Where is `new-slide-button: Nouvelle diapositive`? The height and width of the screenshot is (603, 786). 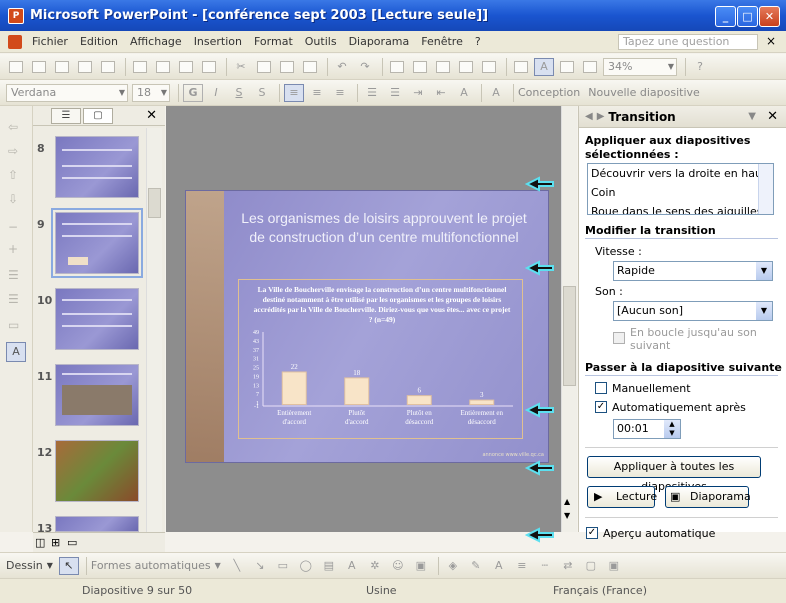 new-slide-button: Nouvelle diapositive is located at coordinates (644, 92).